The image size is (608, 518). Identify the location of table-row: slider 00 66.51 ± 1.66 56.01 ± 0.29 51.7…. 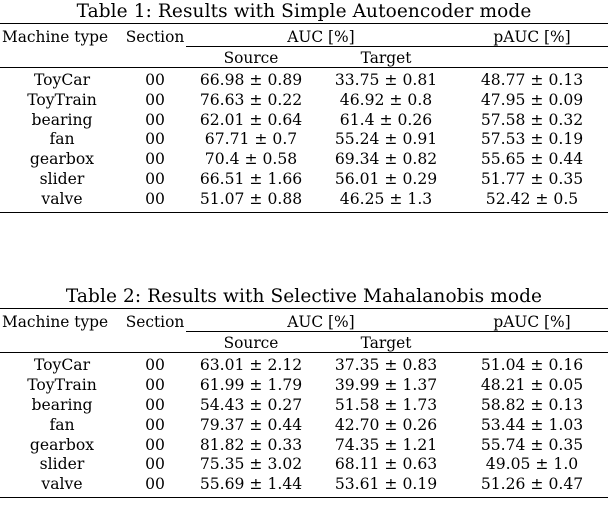
(304, 180).